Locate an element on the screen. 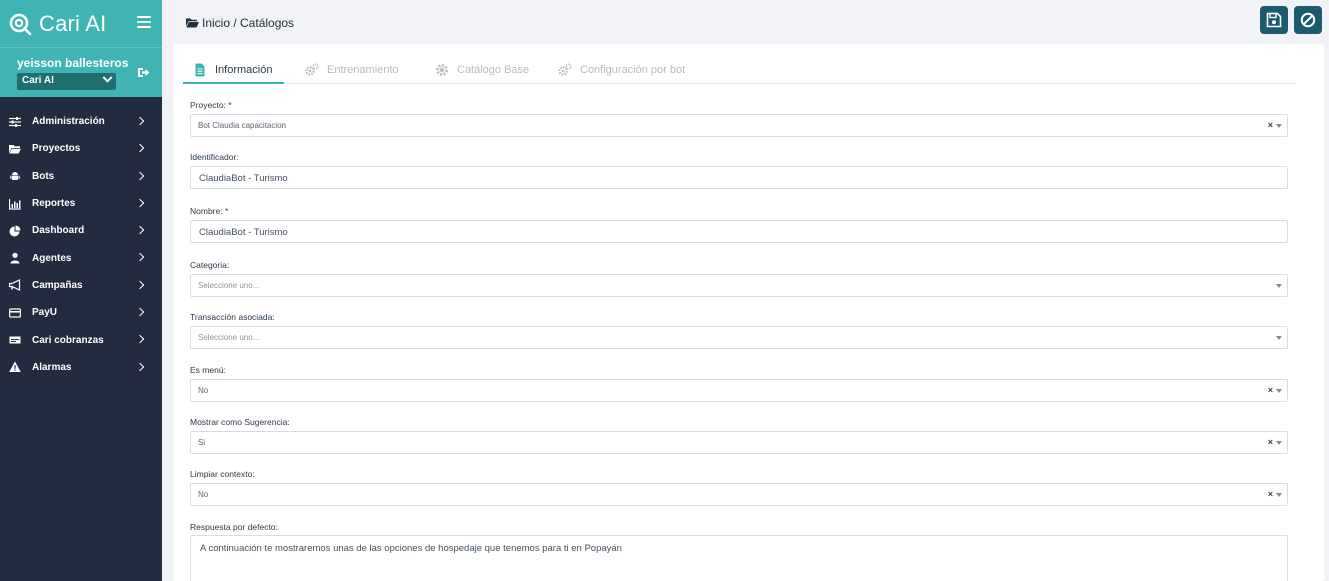 The height and width of the screenshot is (581, 1329). sidebar-item-administracion: Administración is located at coordinates (81, 121).